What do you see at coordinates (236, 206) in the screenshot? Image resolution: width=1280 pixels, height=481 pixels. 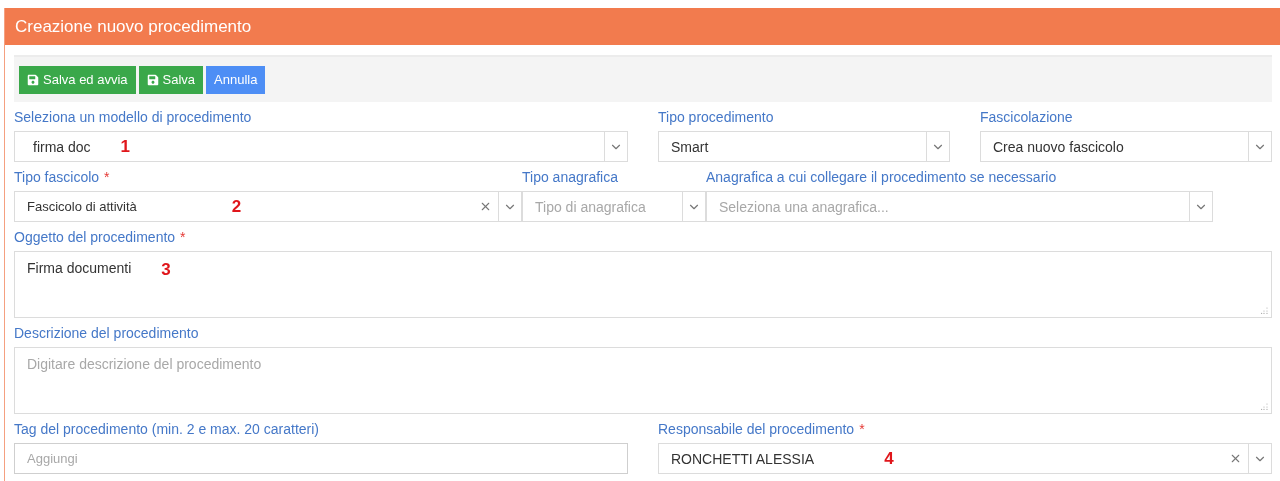 I see `annotation-number: 2` at bounding box center [236, 206].